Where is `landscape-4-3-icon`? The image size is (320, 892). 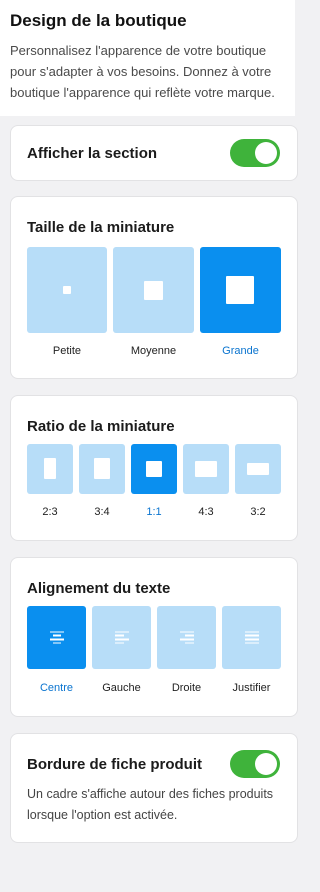
landscape-4-3-icon is located at coordinates (206, 469).